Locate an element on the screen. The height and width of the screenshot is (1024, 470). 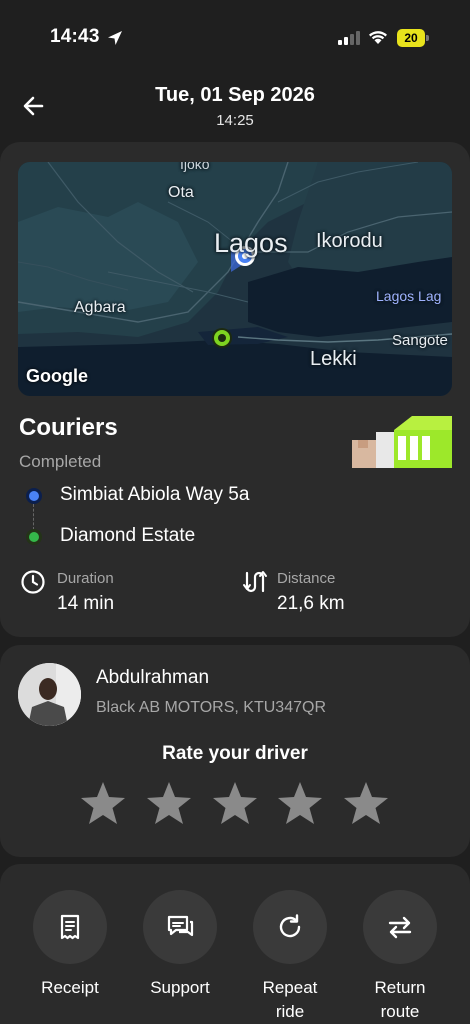
repeat-ride-button-circle is located at coordinates (290, 927).